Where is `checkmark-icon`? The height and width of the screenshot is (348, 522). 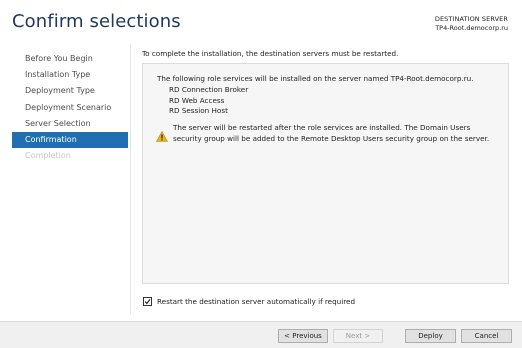 checkmark-icon is located at coordinates (147, 302).